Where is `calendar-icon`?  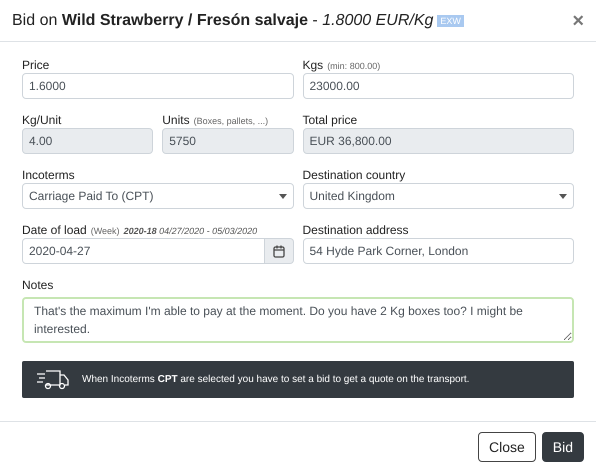
calendar-icon is located at coordinates (278, 251).